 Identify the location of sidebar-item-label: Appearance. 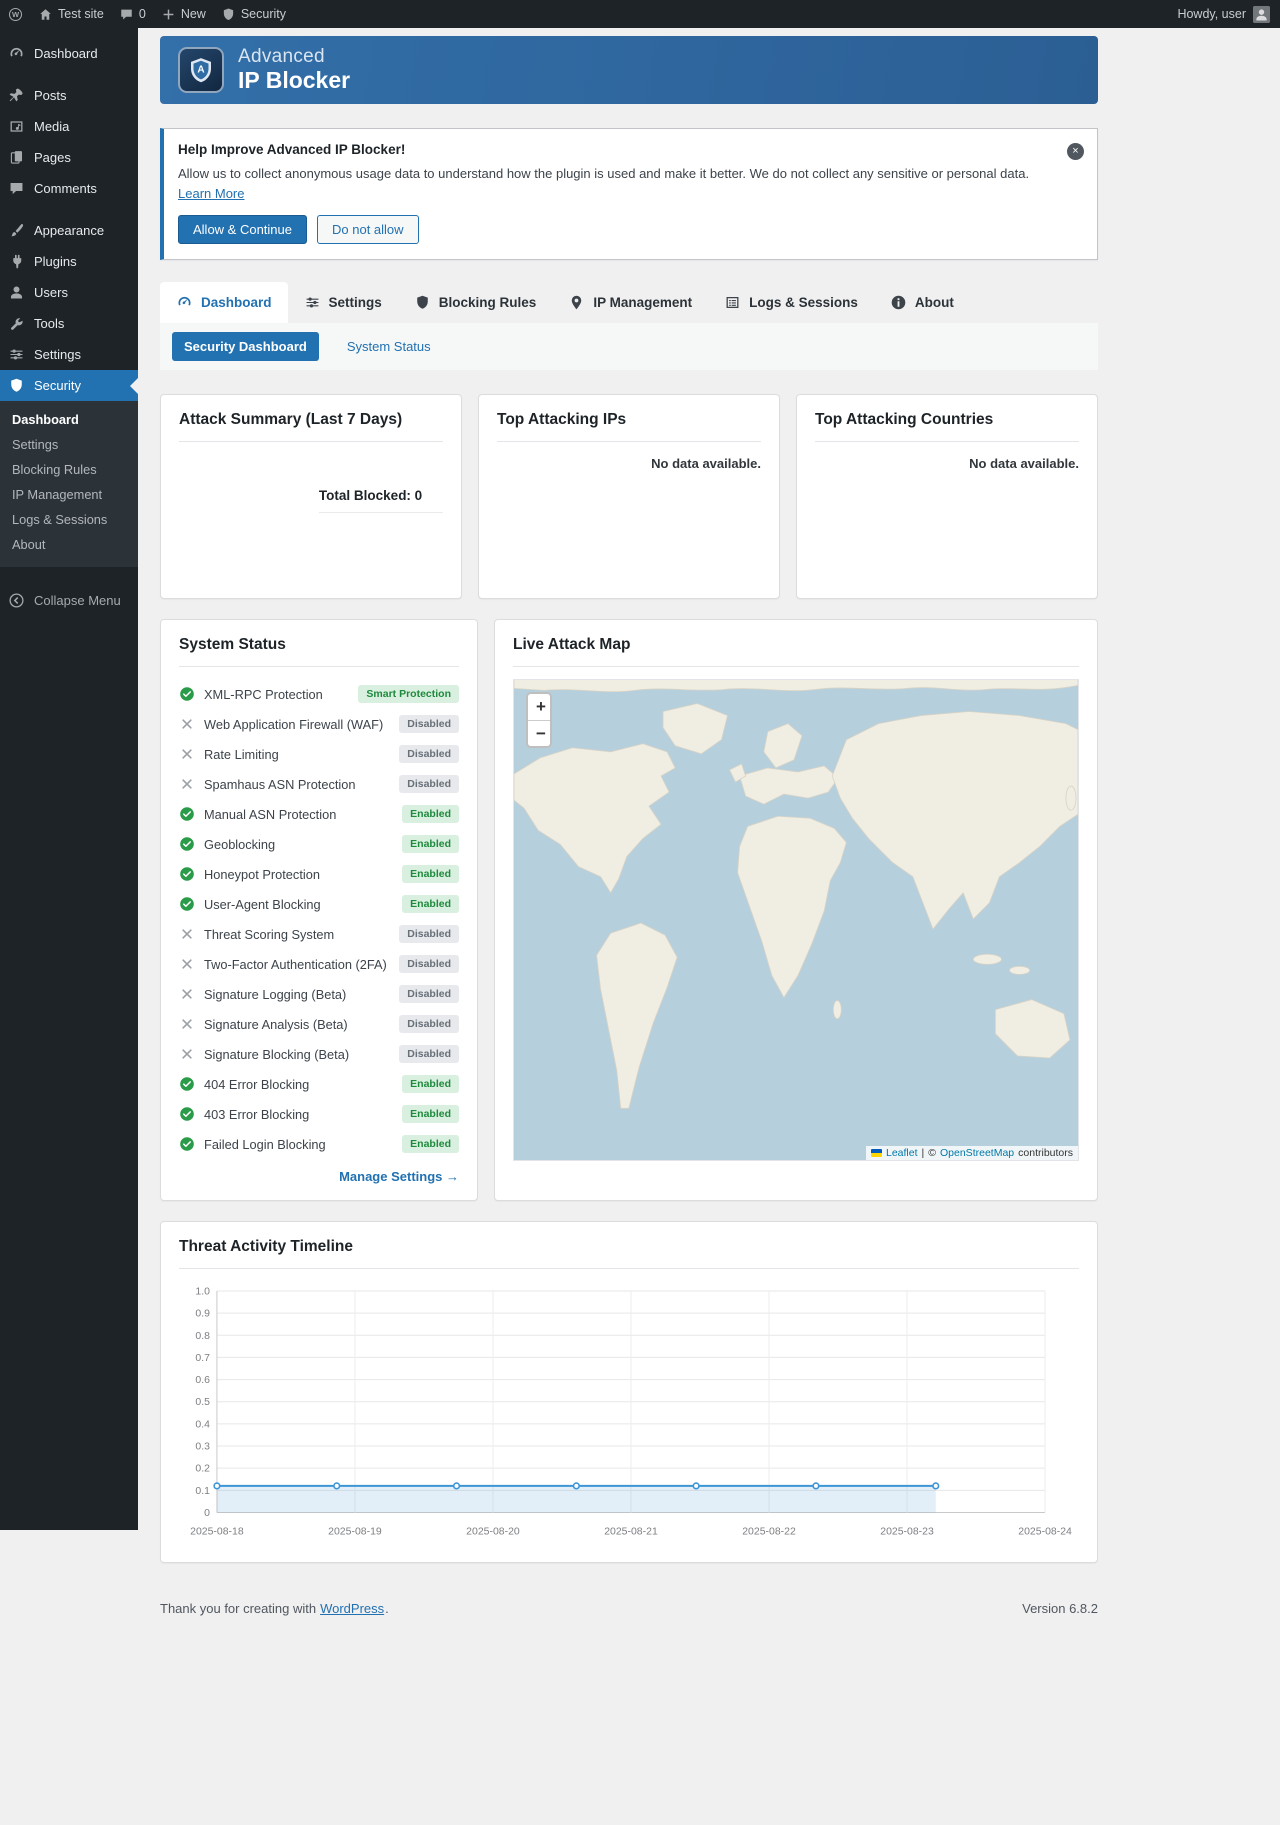
(69, 230).